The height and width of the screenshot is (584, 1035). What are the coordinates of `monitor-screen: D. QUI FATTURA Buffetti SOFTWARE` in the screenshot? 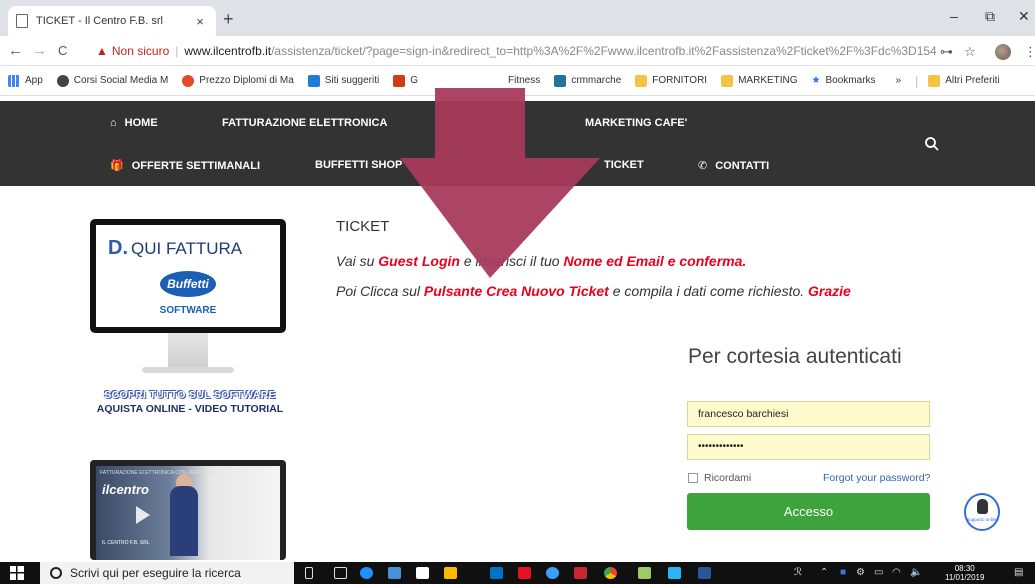 It's located at (188, 276).